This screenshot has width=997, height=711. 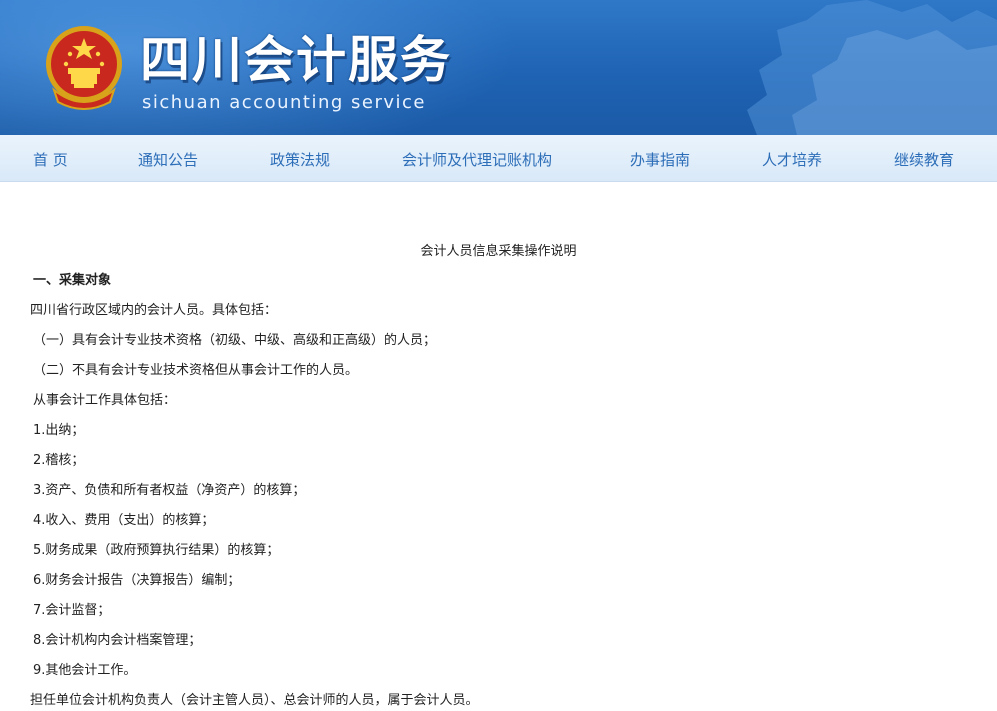 What do you see at coordinates (169, 490) in the screenshot?
I see `list-item: 3.资产、负债和所有者权益（净资产）的核算；` at bounding box center [169, 490].